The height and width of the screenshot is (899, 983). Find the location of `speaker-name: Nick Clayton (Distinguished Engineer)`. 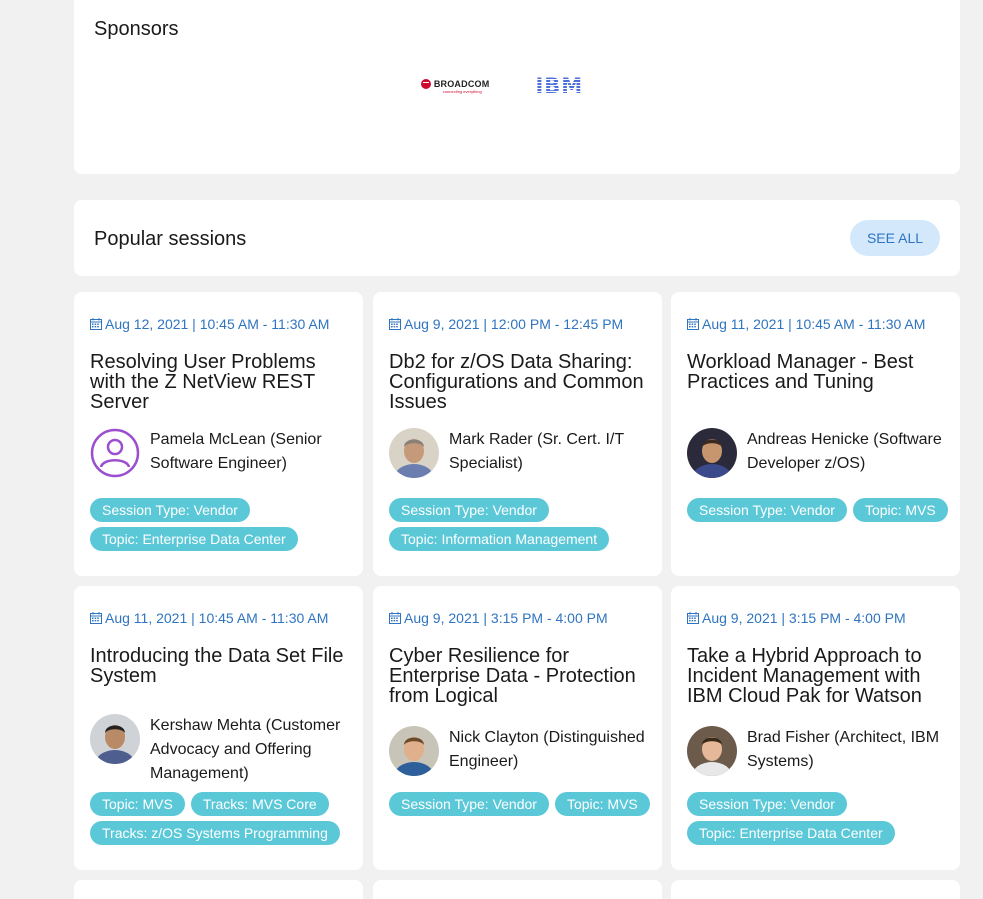

speaker-name: Nick Clayton (Distinguished Engineer) is located at coordinates (547, 749).